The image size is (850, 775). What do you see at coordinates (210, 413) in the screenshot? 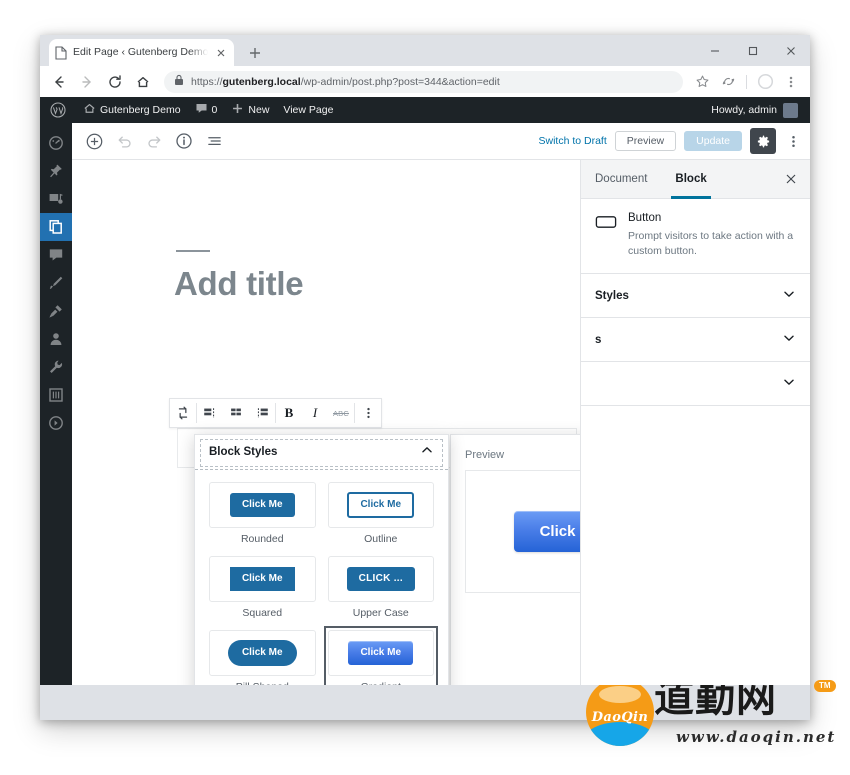
I see `align-left-icon` at bounding box center [210, 413].